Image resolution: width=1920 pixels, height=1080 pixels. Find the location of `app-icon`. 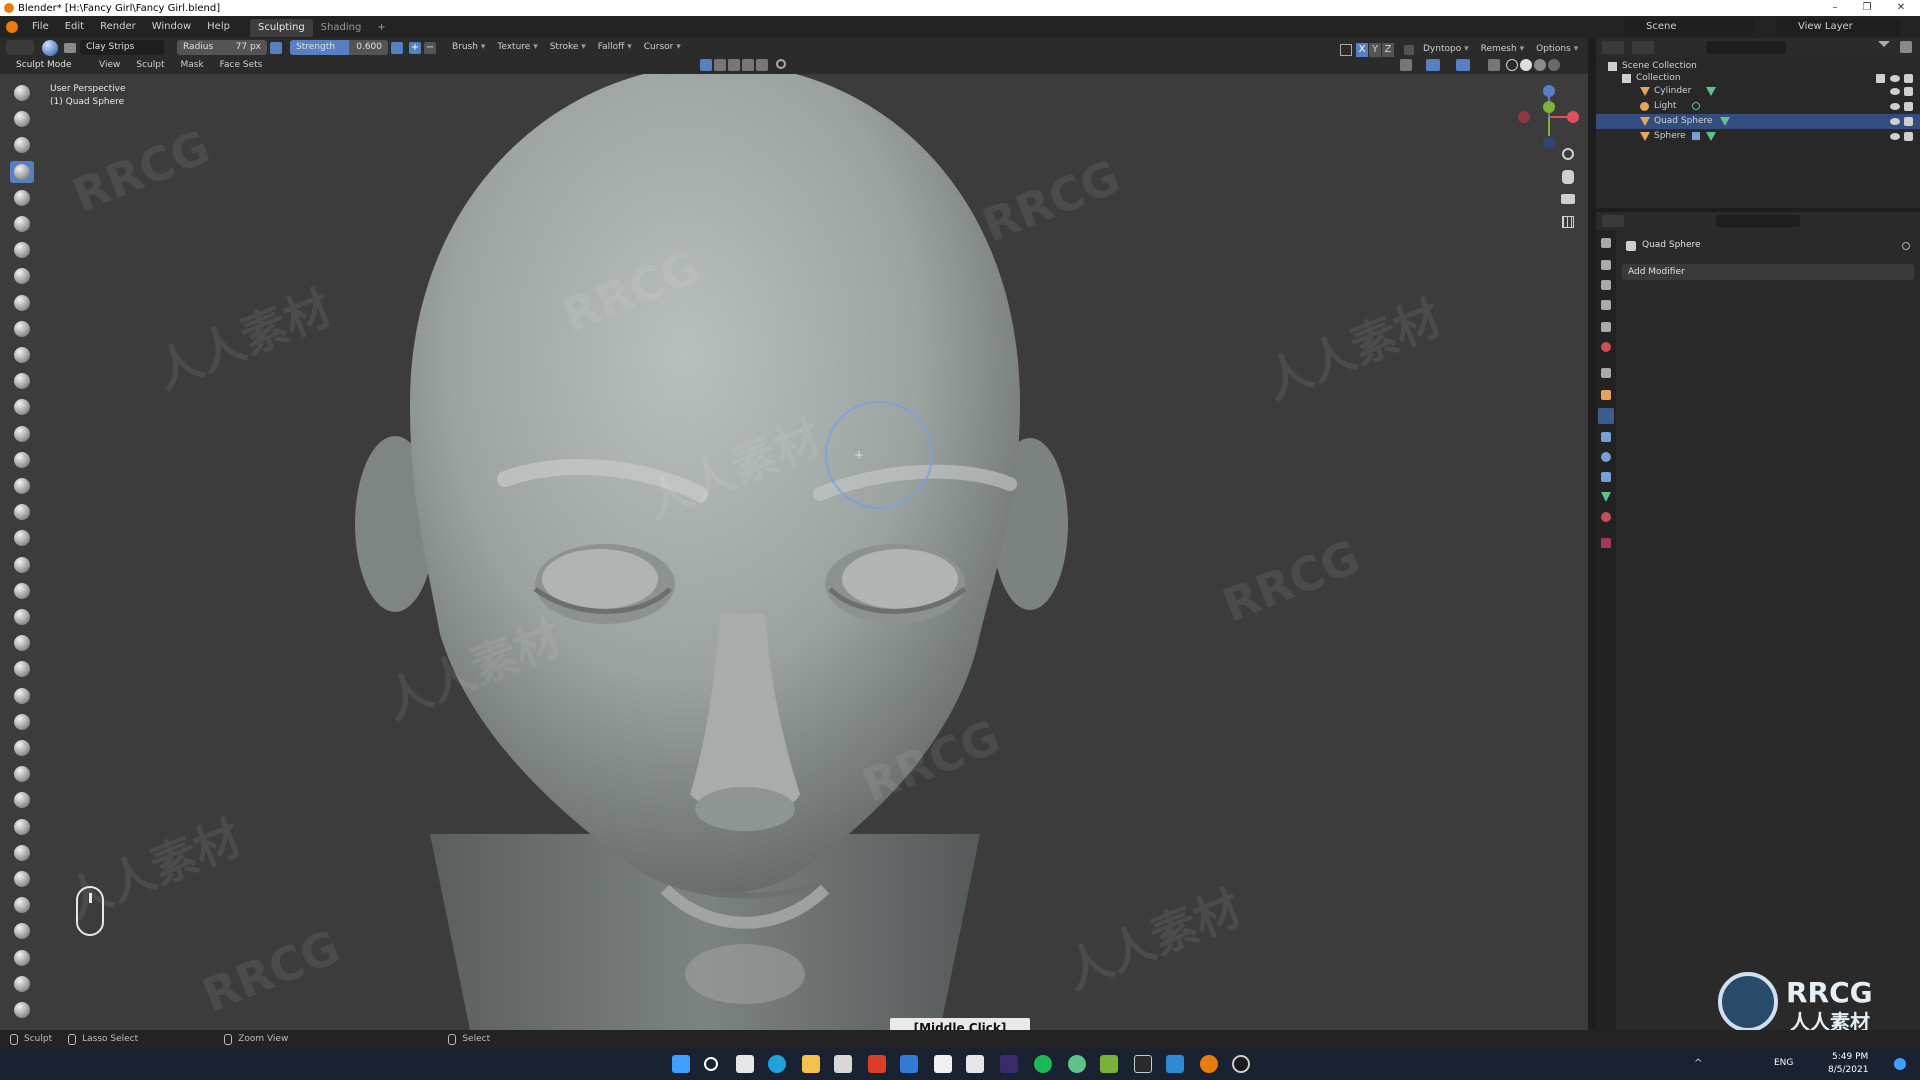

app-icon is located at coordinates (975, 1064).